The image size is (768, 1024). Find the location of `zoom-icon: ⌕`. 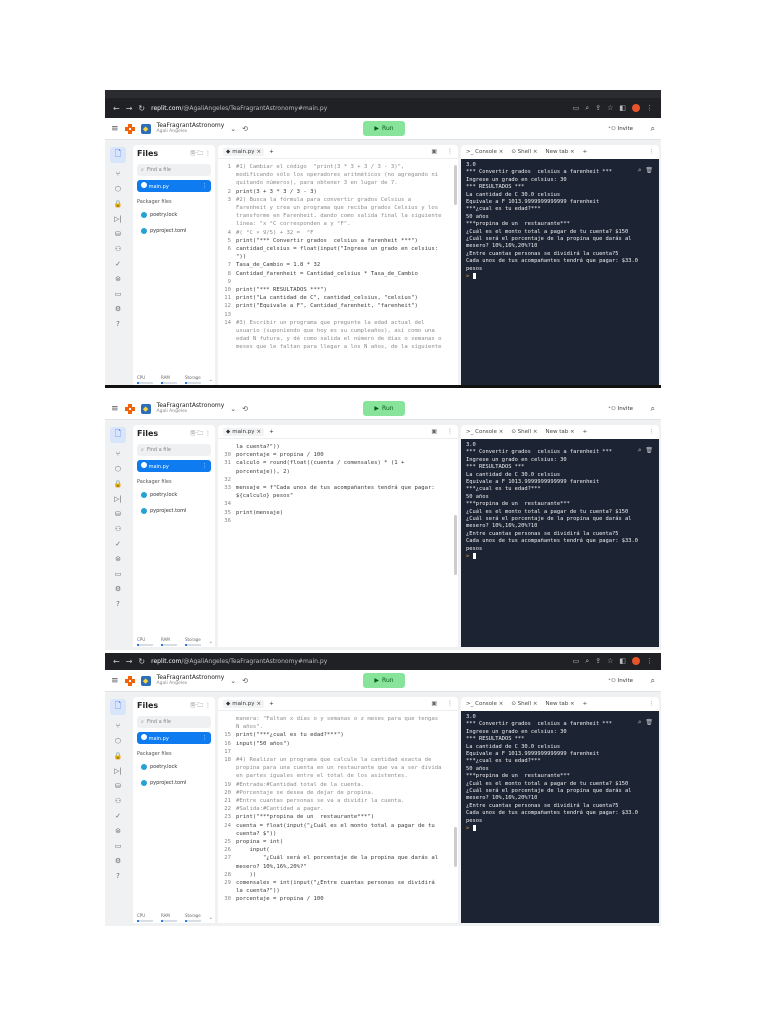

zoom-icon: ⌕ is located at coordinates (587, 108).